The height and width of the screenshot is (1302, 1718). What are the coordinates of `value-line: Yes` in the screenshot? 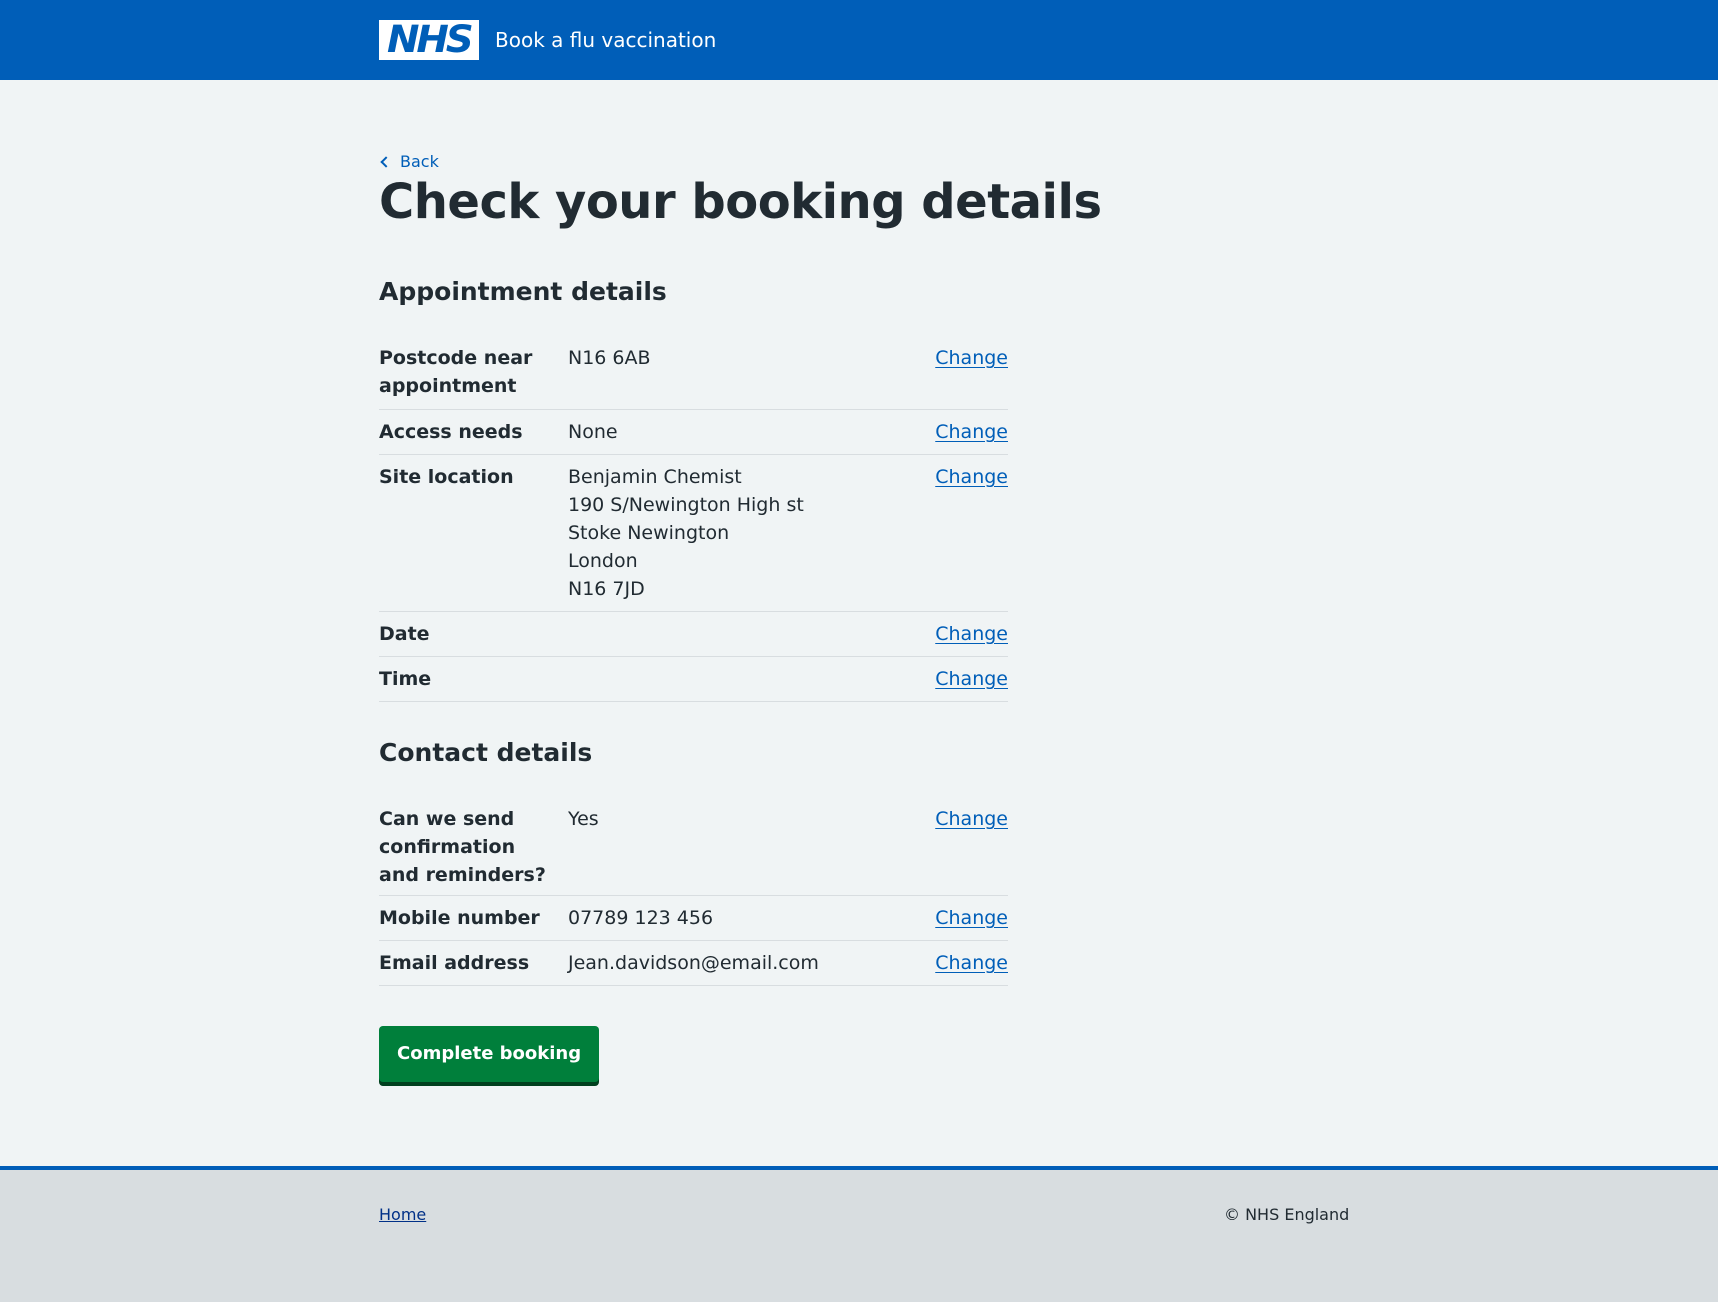 It's located at (583, 819).